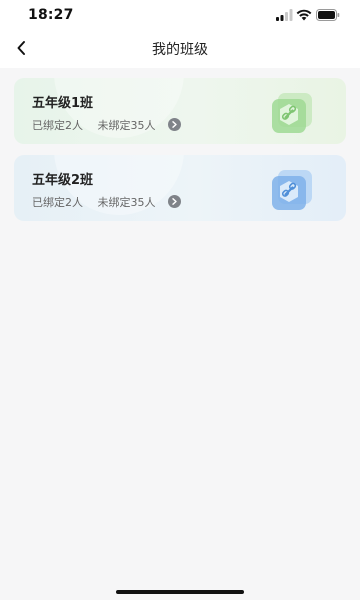 Image resolution: width=360 pixels, height=600 pixels. I want to click on top-area: 18:27 我的班级, so click(180, 34).